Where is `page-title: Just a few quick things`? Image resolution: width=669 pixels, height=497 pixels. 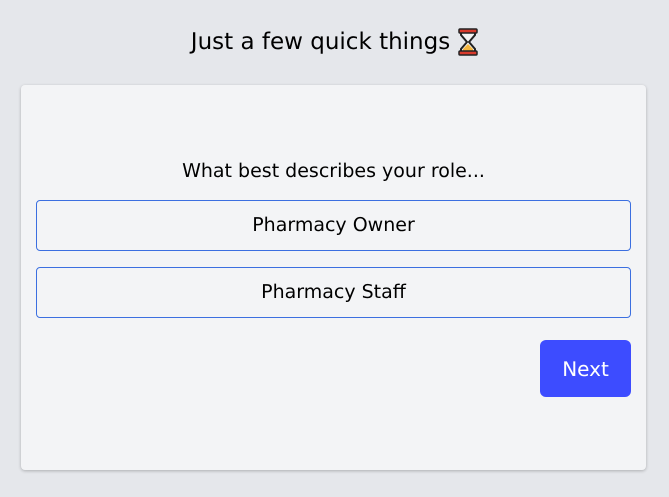 page-title: Just a few quick things is located at coordinates (320, 42).